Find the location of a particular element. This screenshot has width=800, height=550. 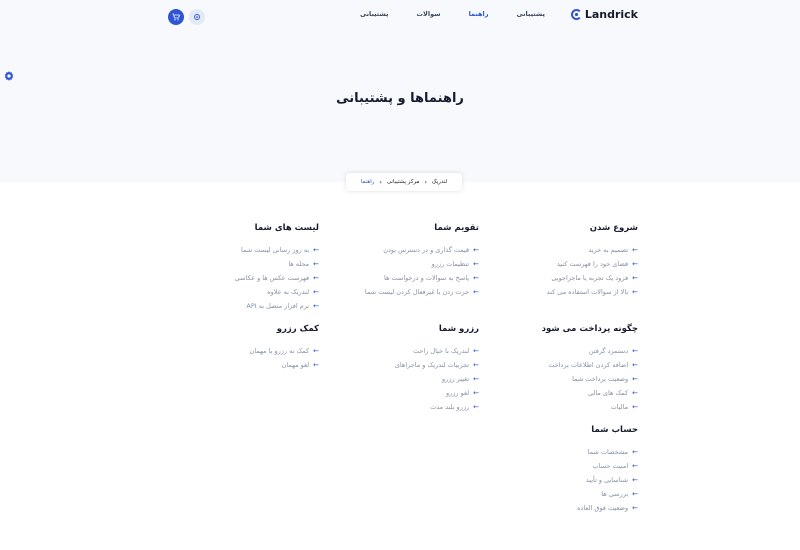

logo-mark-icon is located at coordinates (576, 14).